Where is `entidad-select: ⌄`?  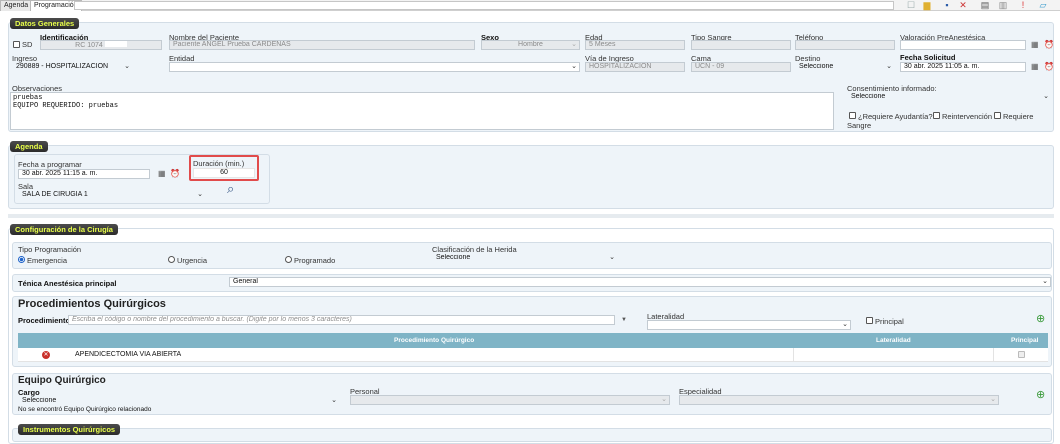 entidad-select: ⌄ is located at coordinates (374, 67).